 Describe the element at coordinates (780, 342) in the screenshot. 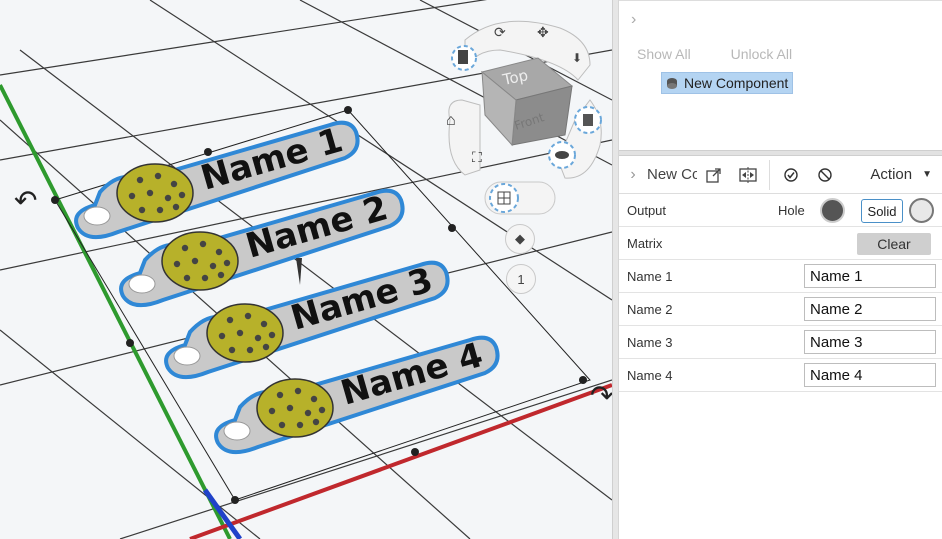

I see `param-row: Name 3` at that location.